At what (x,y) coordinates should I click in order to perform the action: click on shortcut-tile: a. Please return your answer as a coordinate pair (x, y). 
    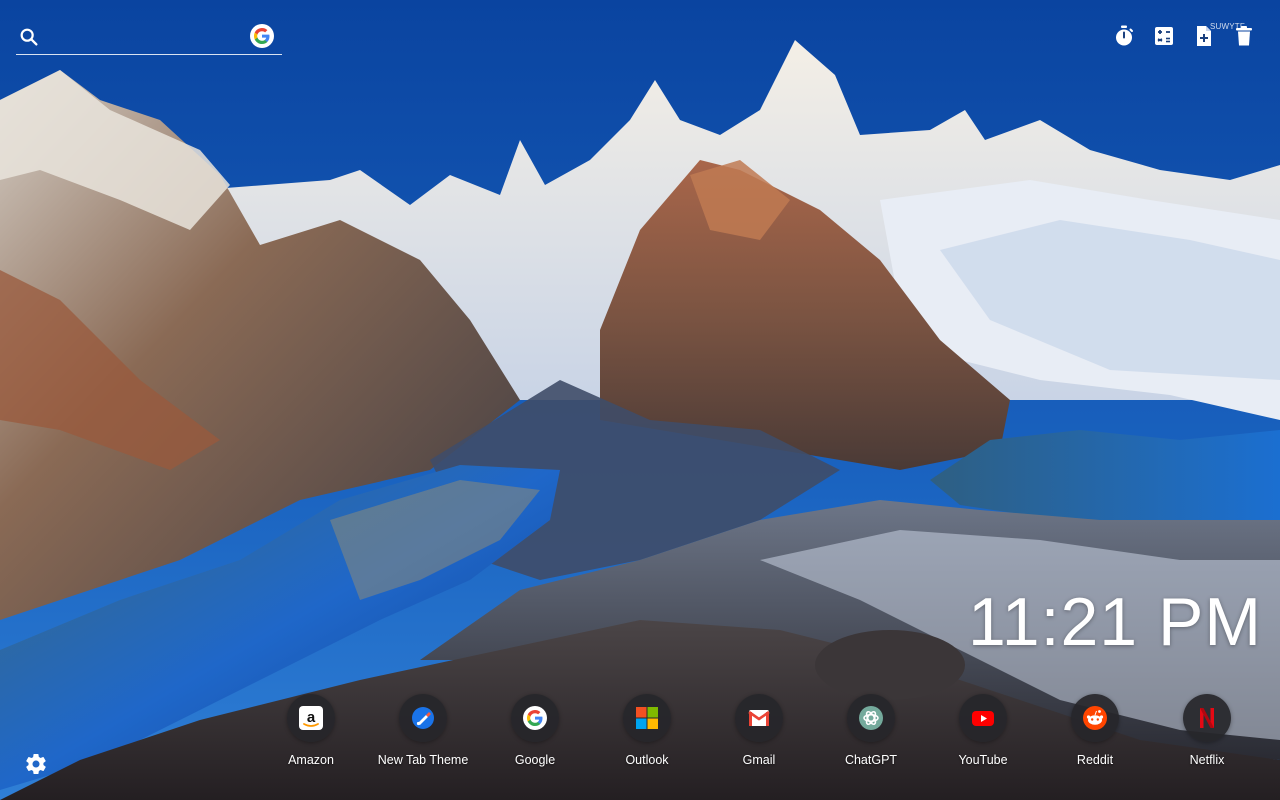
    Looking at the image, I should click on (311, 718).